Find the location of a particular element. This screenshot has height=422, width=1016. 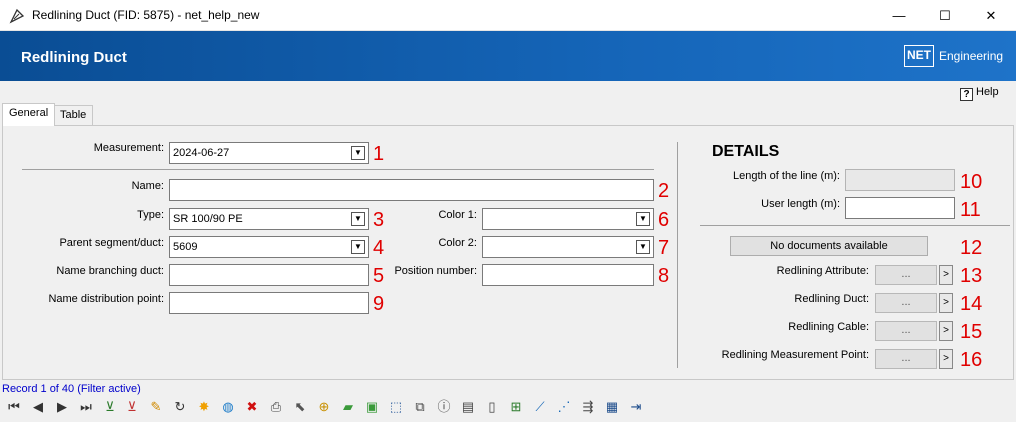

redlining-measurement-point-open-button: > is located at coordinates (946, 359).